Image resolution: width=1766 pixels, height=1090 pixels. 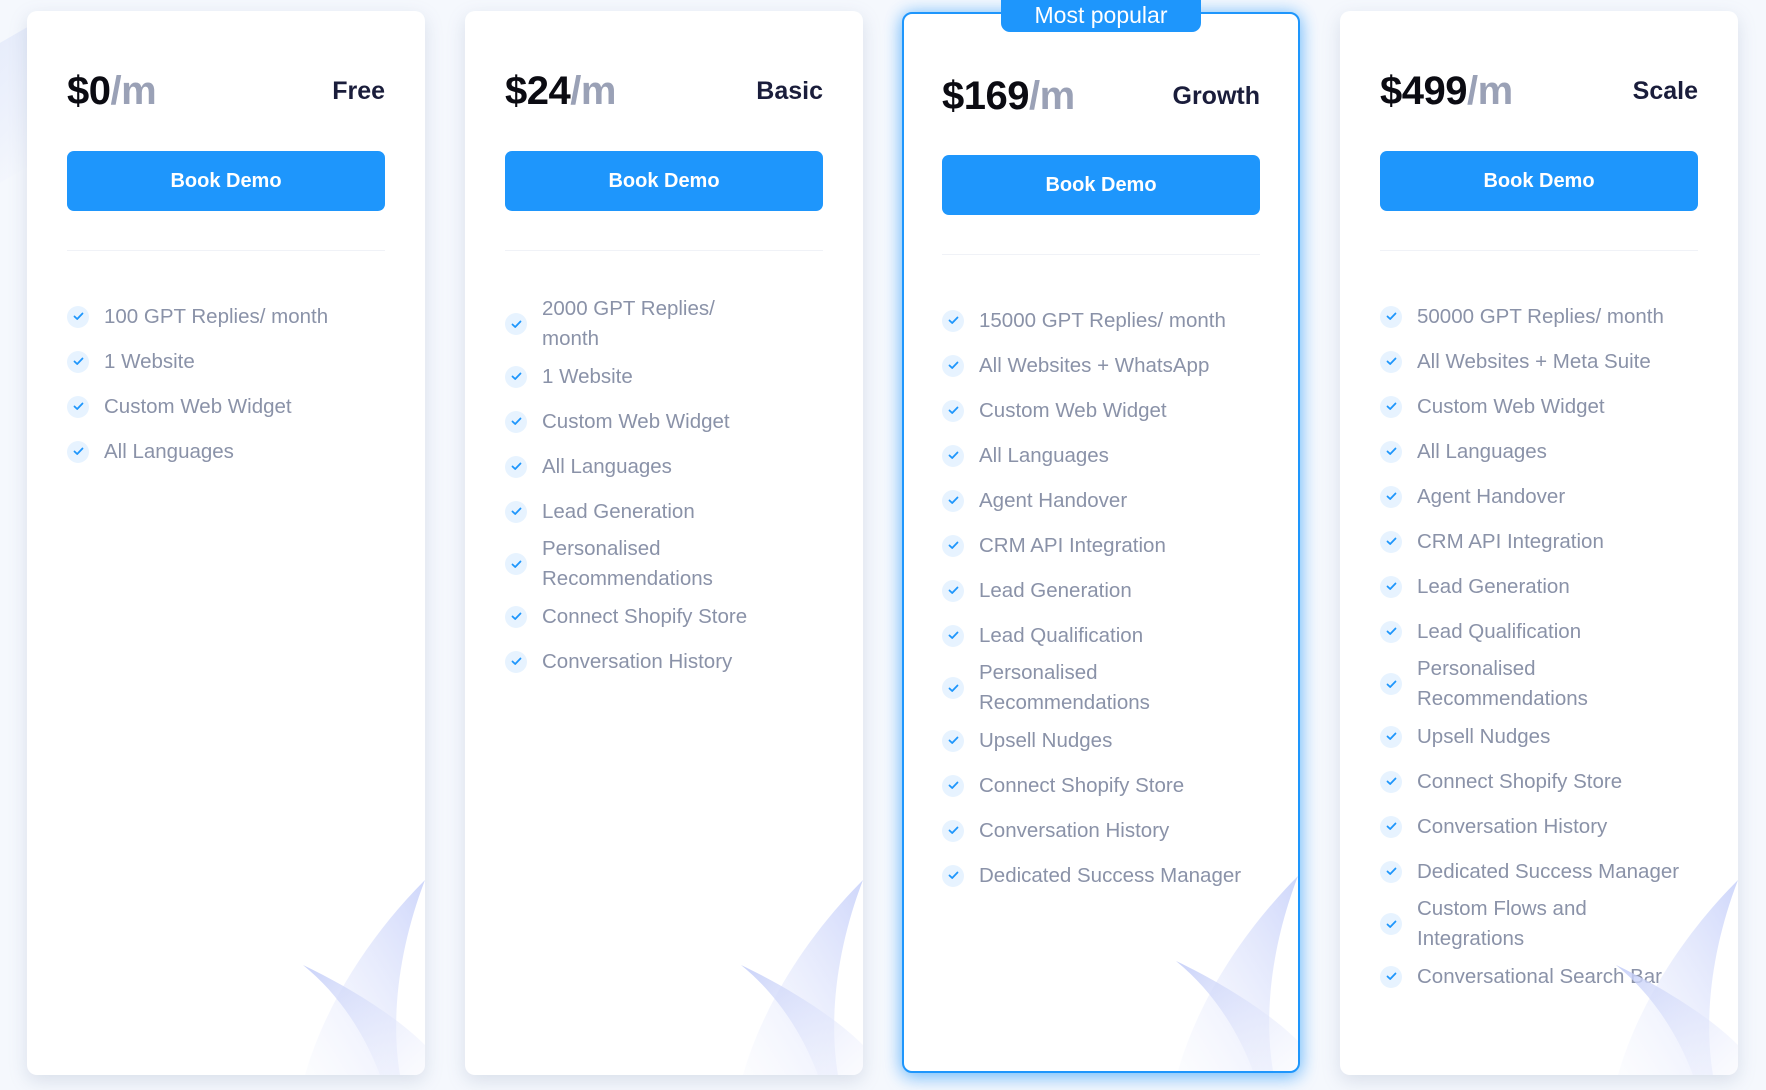 What do you see at coordinates (560, 90) in the screenshot?
I see `plan-price: $24/m` at bounding box center [560, 90].